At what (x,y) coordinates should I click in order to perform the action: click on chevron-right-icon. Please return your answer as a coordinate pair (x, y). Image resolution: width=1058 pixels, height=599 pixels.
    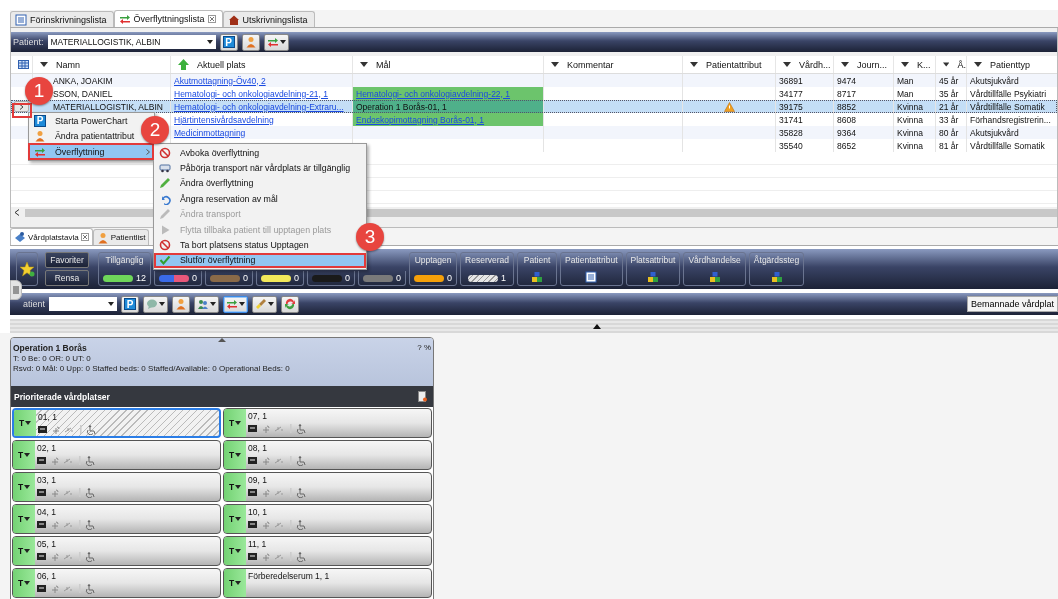
    Looking at the image, I should click on (21, 106).